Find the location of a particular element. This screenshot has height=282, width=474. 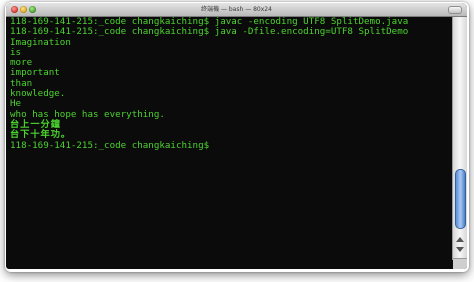

title-bar: 终端機 — bash — 80x24 is located at coordinates (236, 10).